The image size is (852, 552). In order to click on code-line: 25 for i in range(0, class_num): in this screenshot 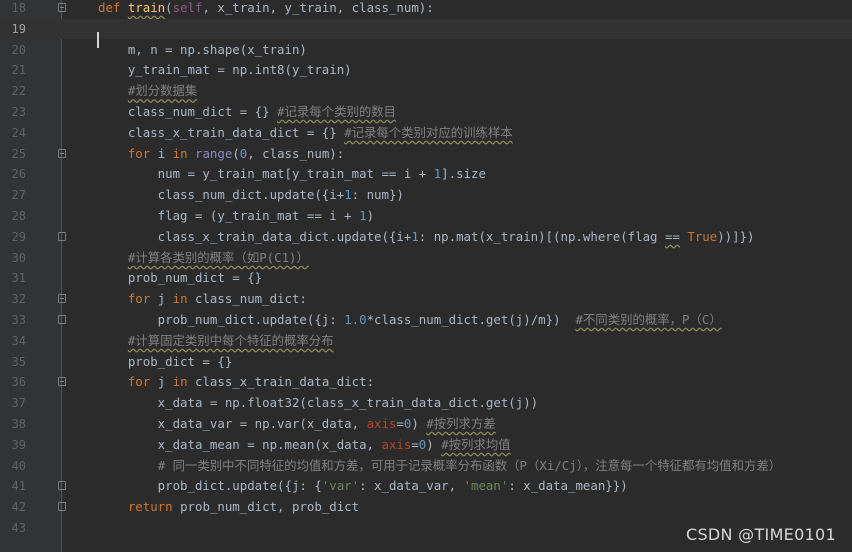, I will do `click(426, 154)`.